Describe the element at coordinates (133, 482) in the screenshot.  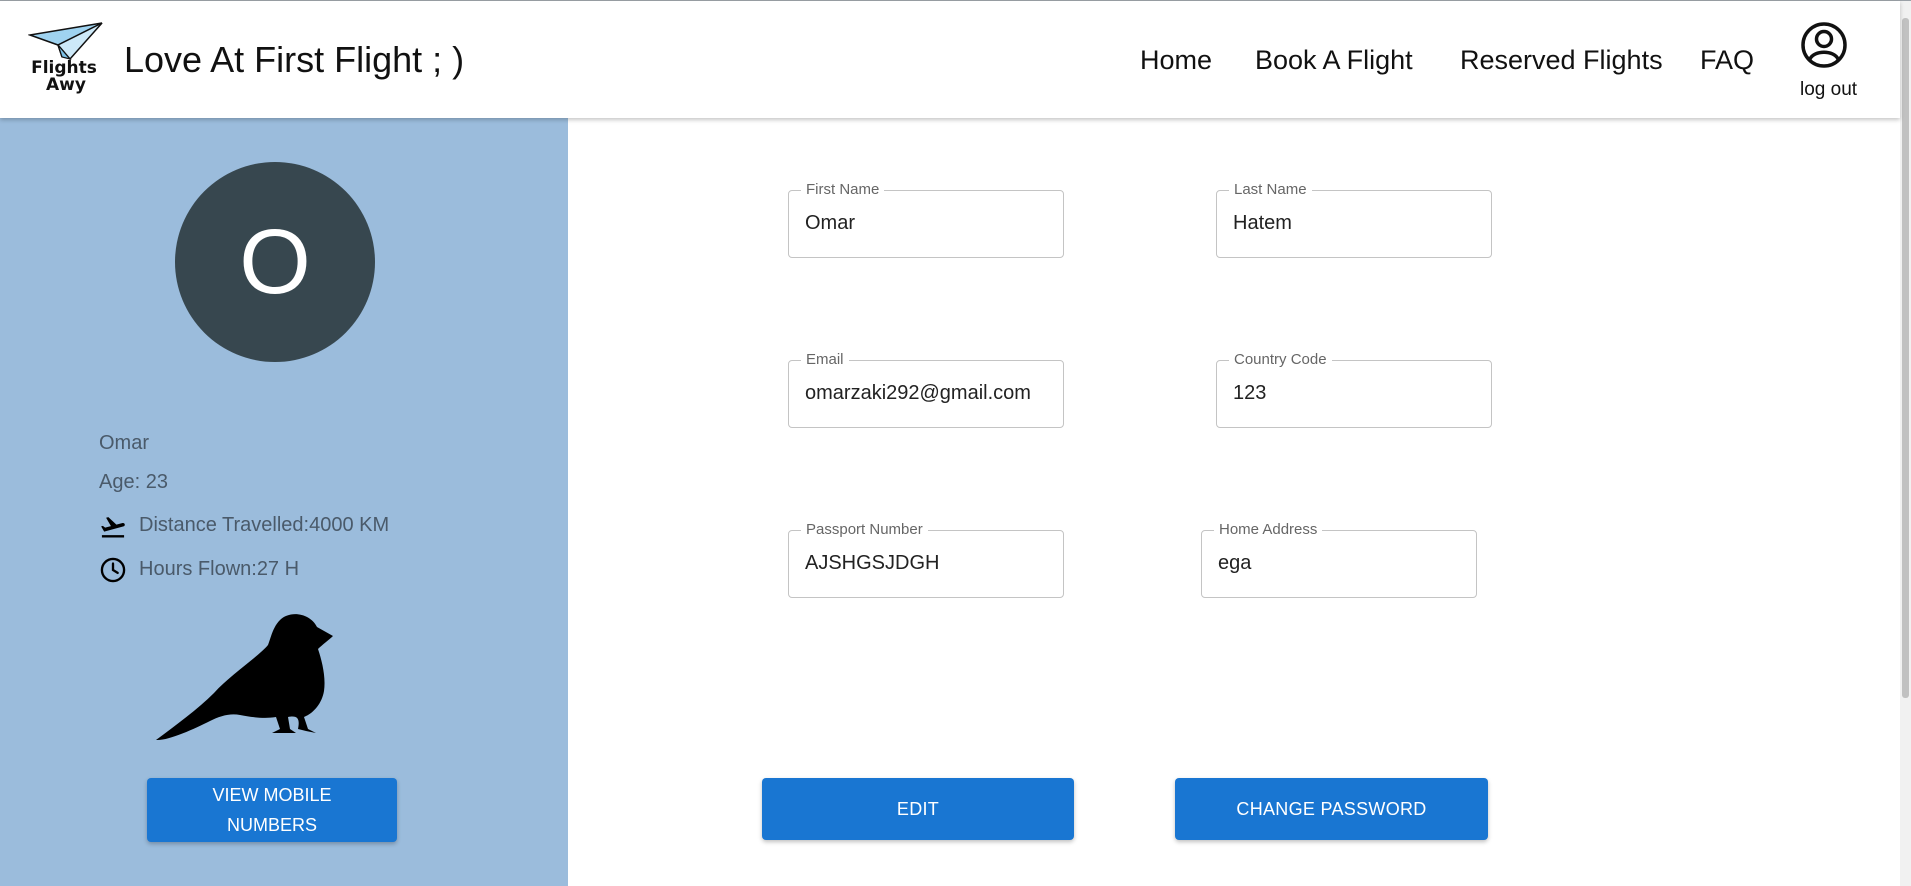
I see `profile-age: Age: 23` at that location.